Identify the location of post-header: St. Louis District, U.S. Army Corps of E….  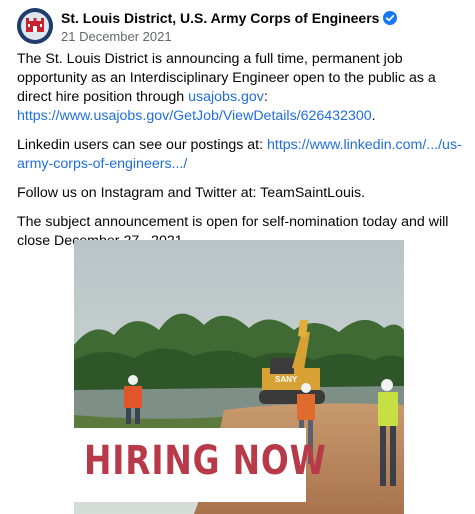
(242, 26).